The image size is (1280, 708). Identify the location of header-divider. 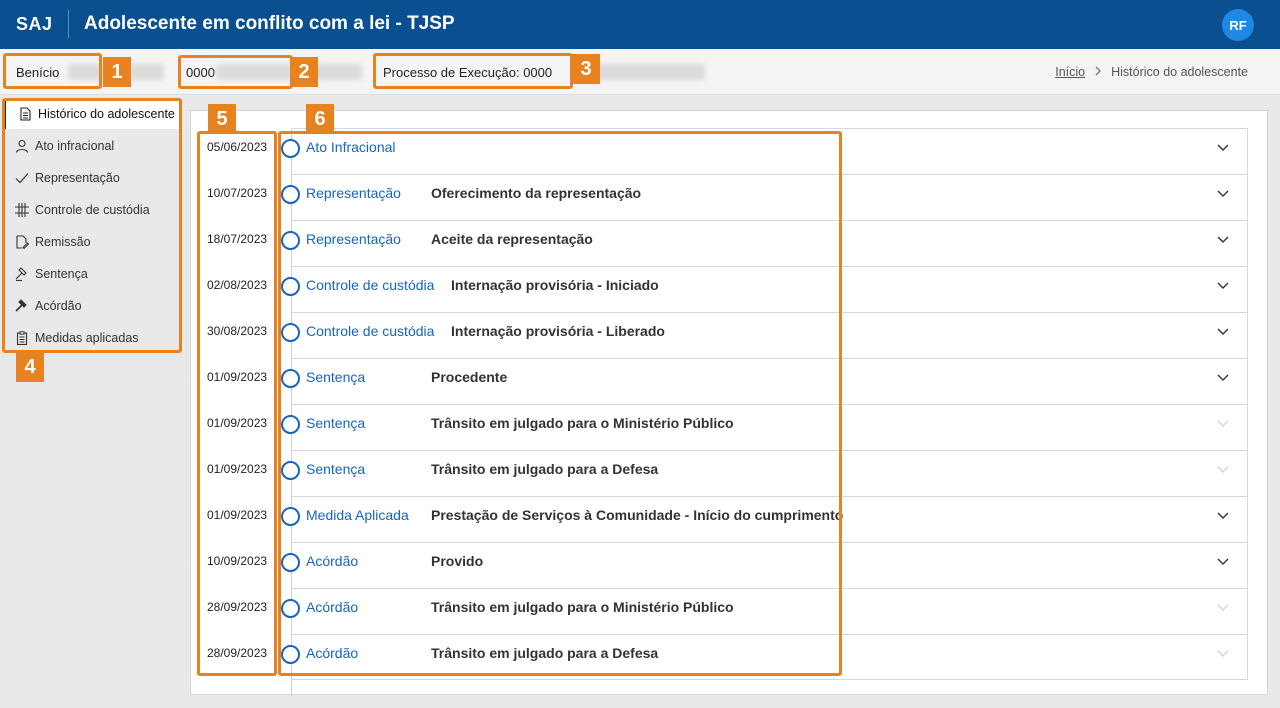
(68, 24).